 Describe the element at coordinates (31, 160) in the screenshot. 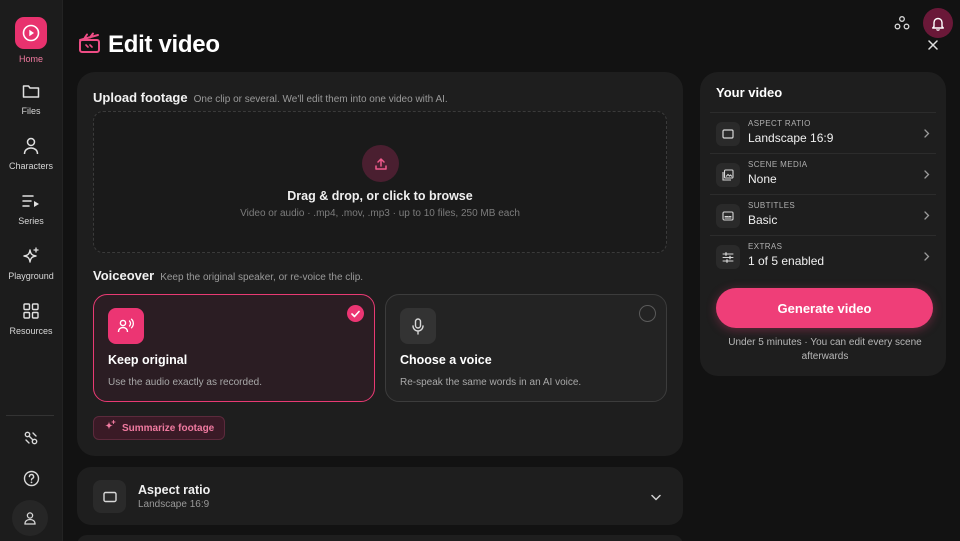

I see `sidebar-item-characters: Characters` at that location.